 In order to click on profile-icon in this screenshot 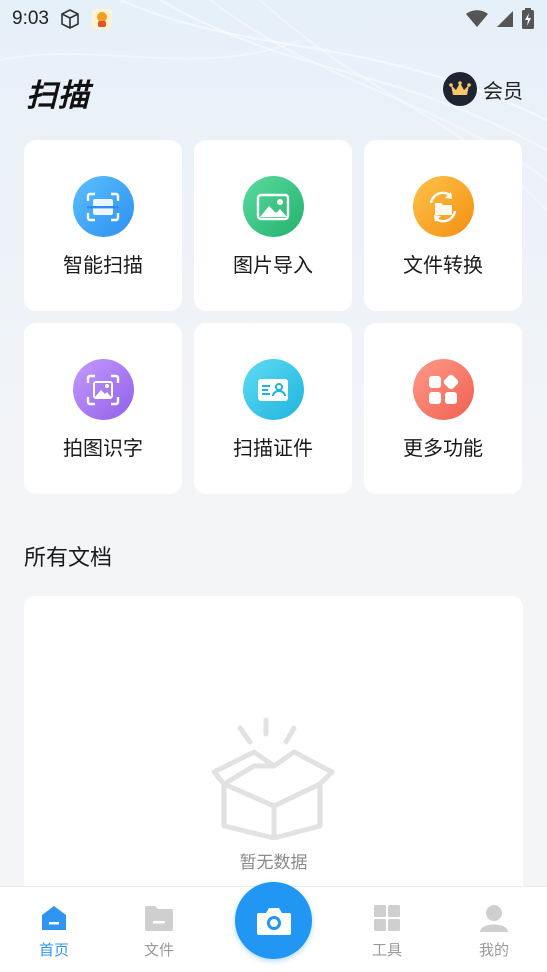, I will do `click(494, 918)`.